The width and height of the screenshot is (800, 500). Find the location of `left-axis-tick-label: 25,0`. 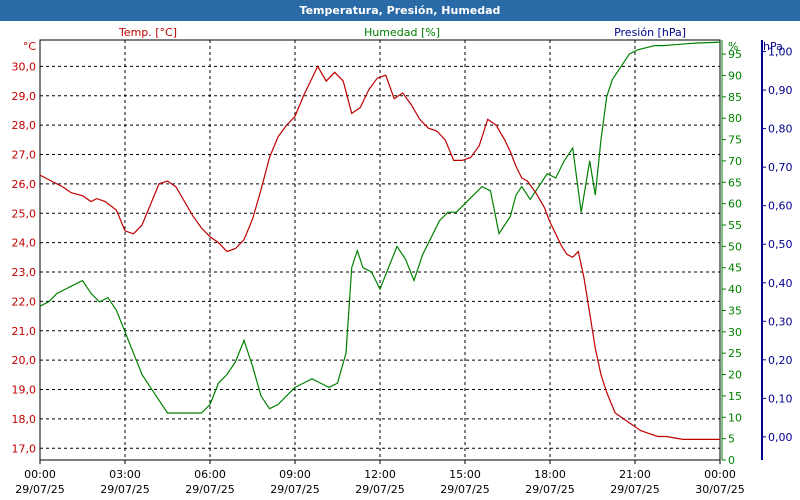

left-axis-tick-label: 25,0 is located at coordinates (24, 213).